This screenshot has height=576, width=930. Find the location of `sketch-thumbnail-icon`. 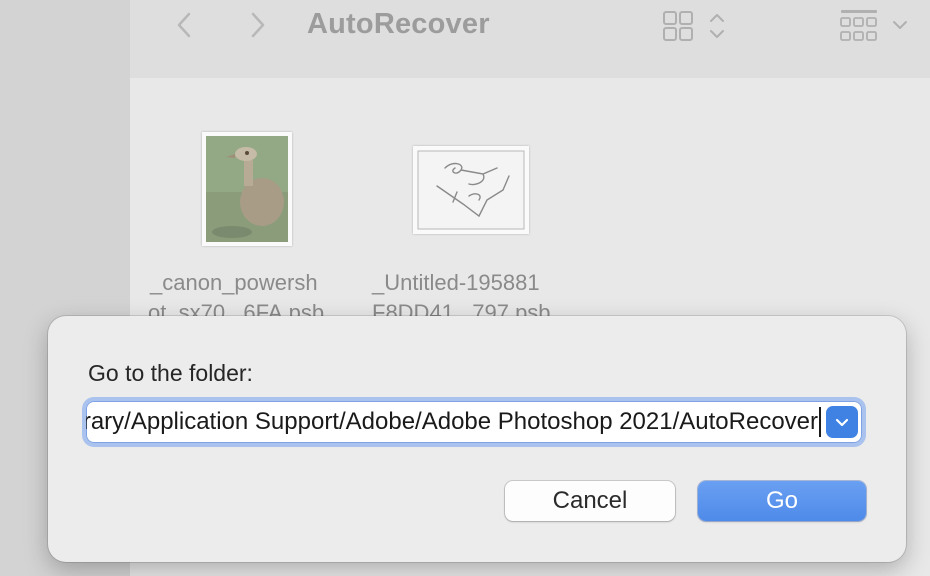

sketch-thumbnail-icon is located at coordinates (471, 190).